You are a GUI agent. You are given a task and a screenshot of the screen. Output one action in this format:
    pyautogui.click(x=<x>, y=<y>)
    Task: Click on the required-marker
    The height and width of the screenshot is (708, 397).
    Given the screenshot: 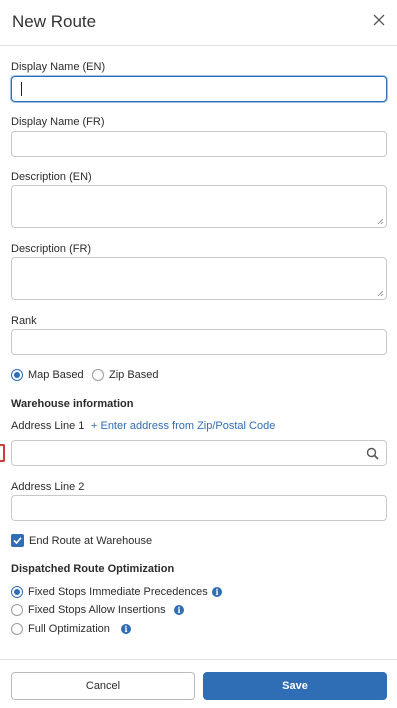 What is the action you would take?
    pyautogui.click(x=2, y=453)
    